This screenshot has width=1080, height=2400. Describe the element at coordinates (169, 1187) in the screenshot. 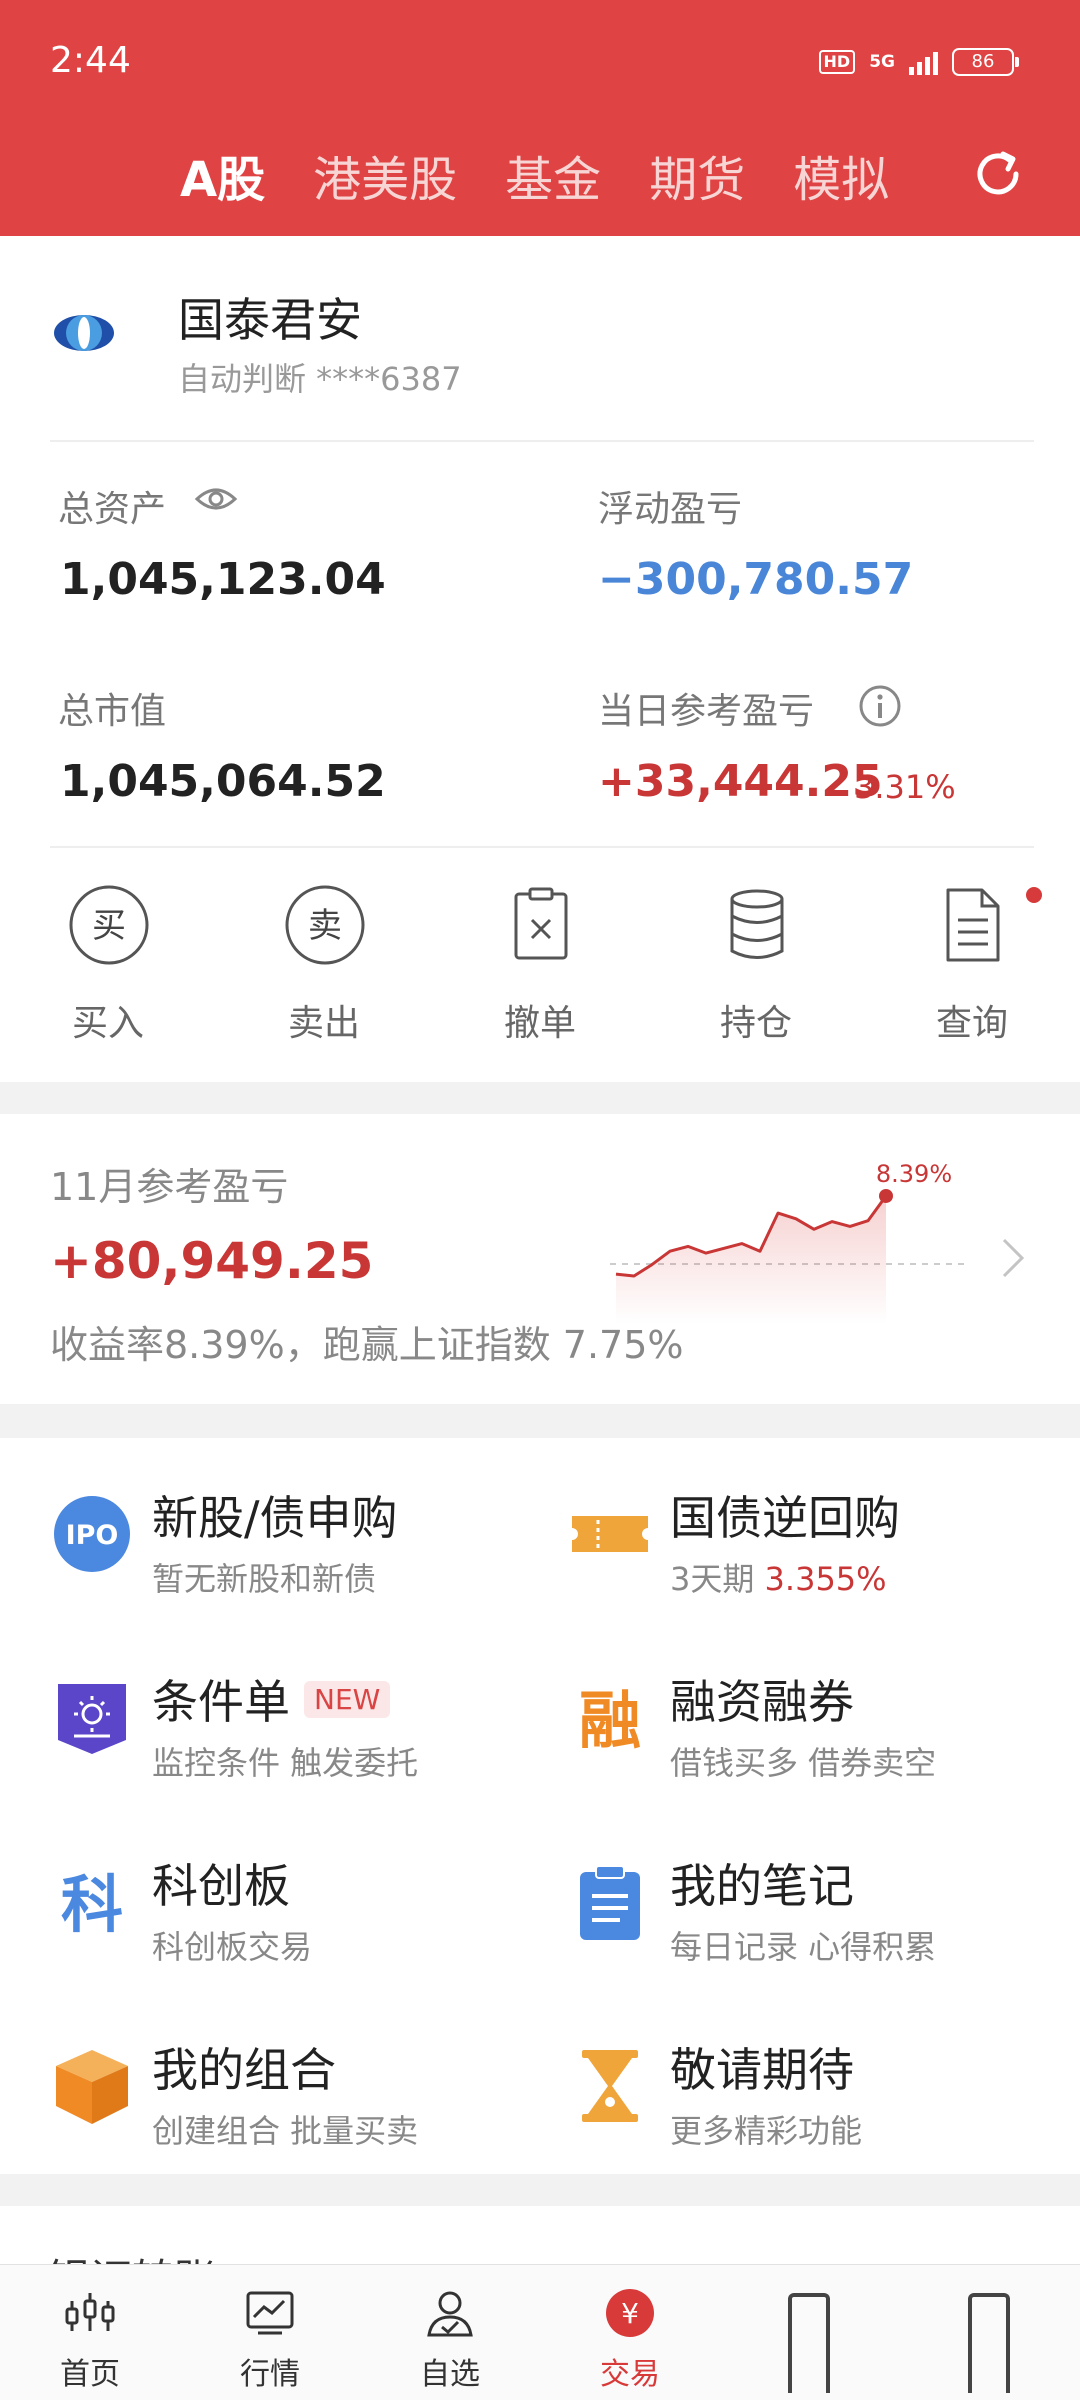

I see `monthly-pl-title: 11月参考盈亏` at that location.